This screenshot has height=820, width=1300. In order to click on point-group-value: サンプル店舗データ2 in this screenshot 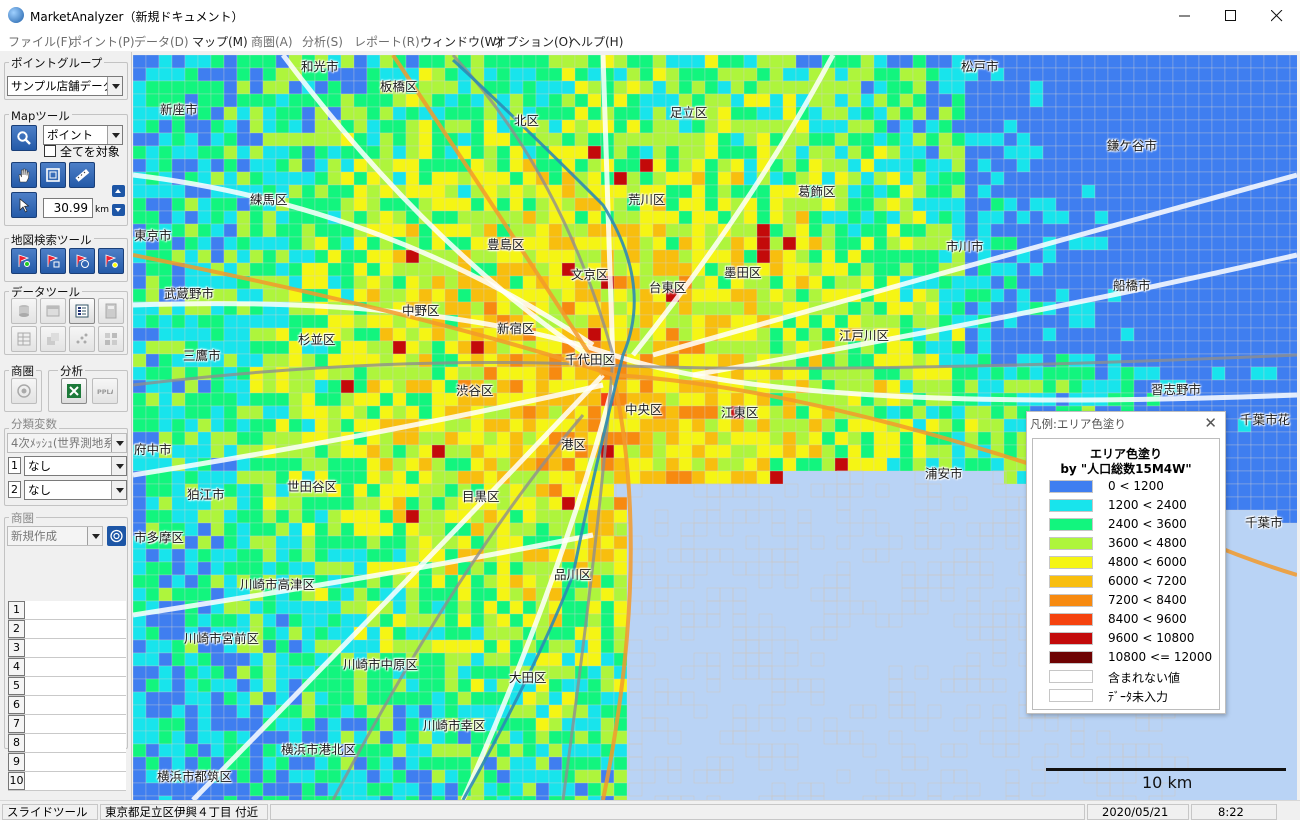, I will do `click(66, 86)`.